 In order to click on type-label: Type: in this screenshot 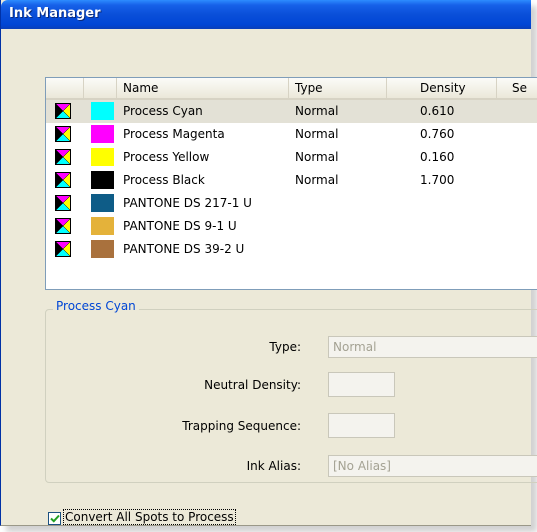, I will do `click(285, 347)`.